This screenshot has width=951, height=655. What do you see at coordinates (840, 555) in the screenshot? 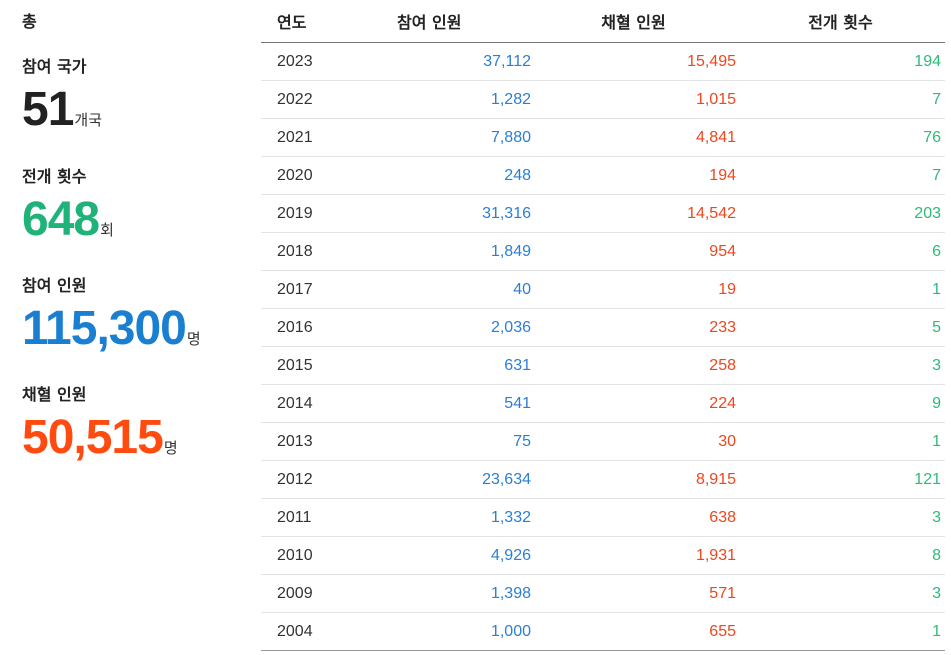
I see `cell-events: 8` at bounding box center [840, 555].